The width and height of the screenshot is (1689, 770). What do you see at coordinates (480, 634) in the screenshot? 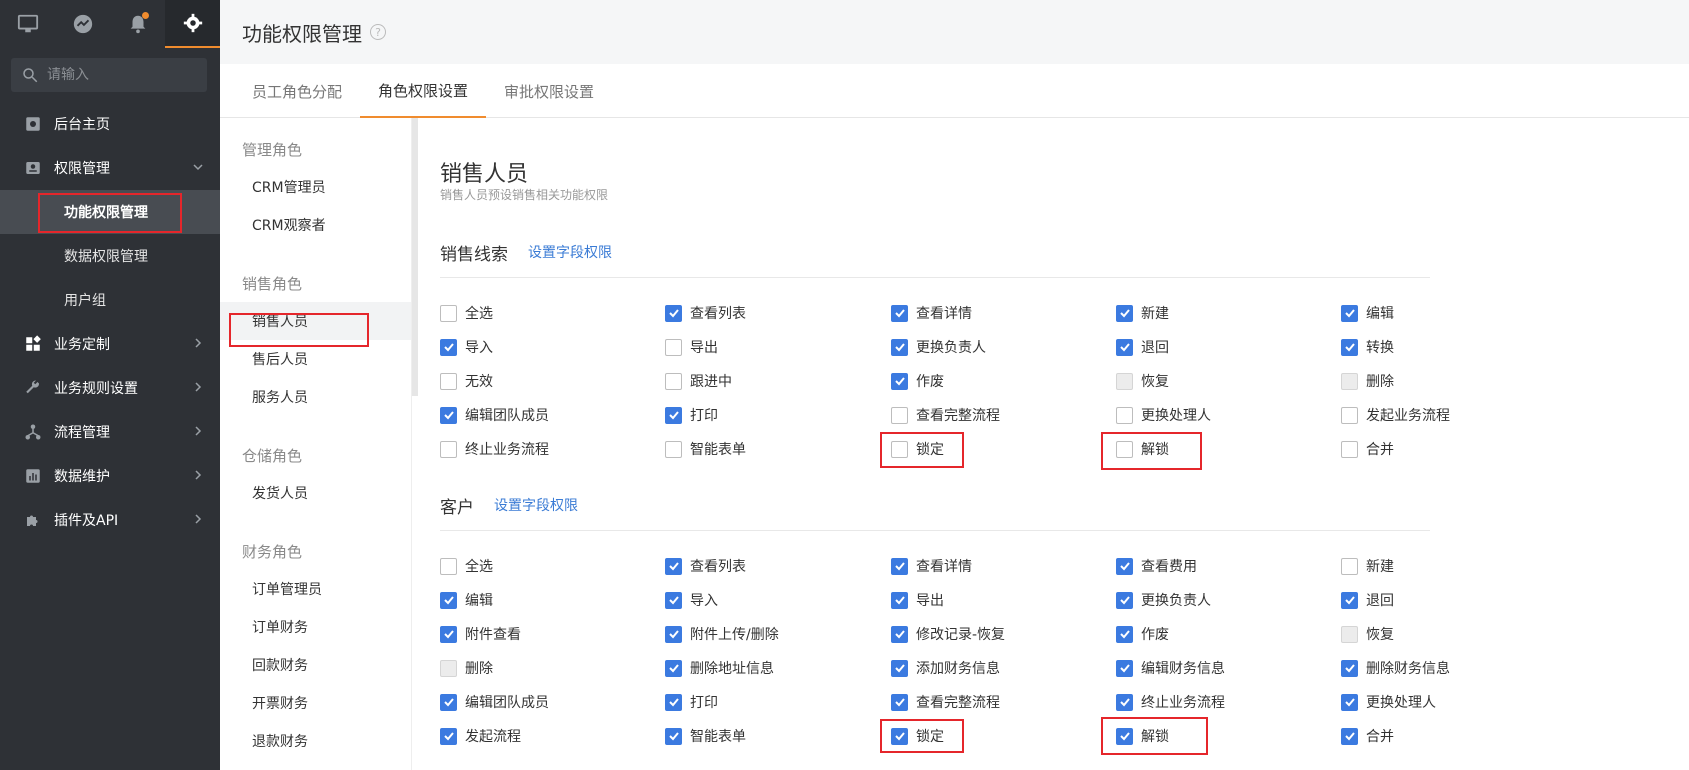
I see `permission-checkbox: 附件查看` at bounding box center [480, 634].